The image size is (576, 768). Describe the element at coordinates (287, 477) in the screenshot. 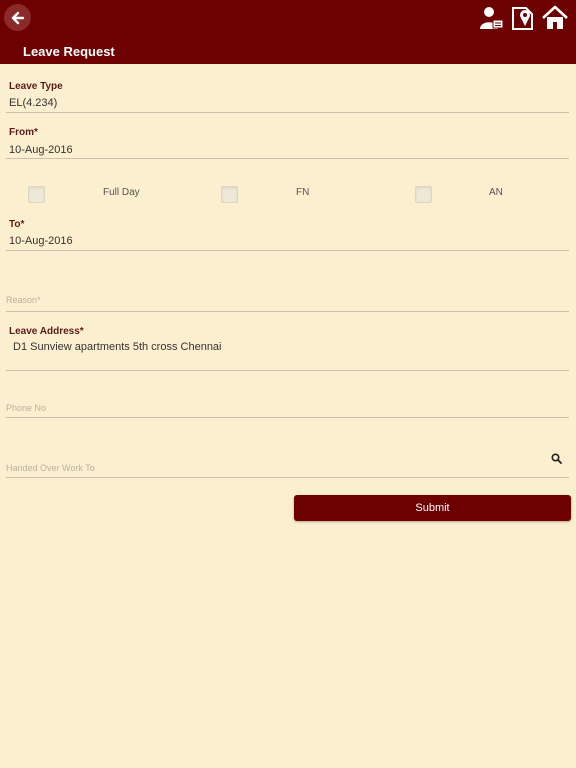

I see `handed-over-underline` at that location.